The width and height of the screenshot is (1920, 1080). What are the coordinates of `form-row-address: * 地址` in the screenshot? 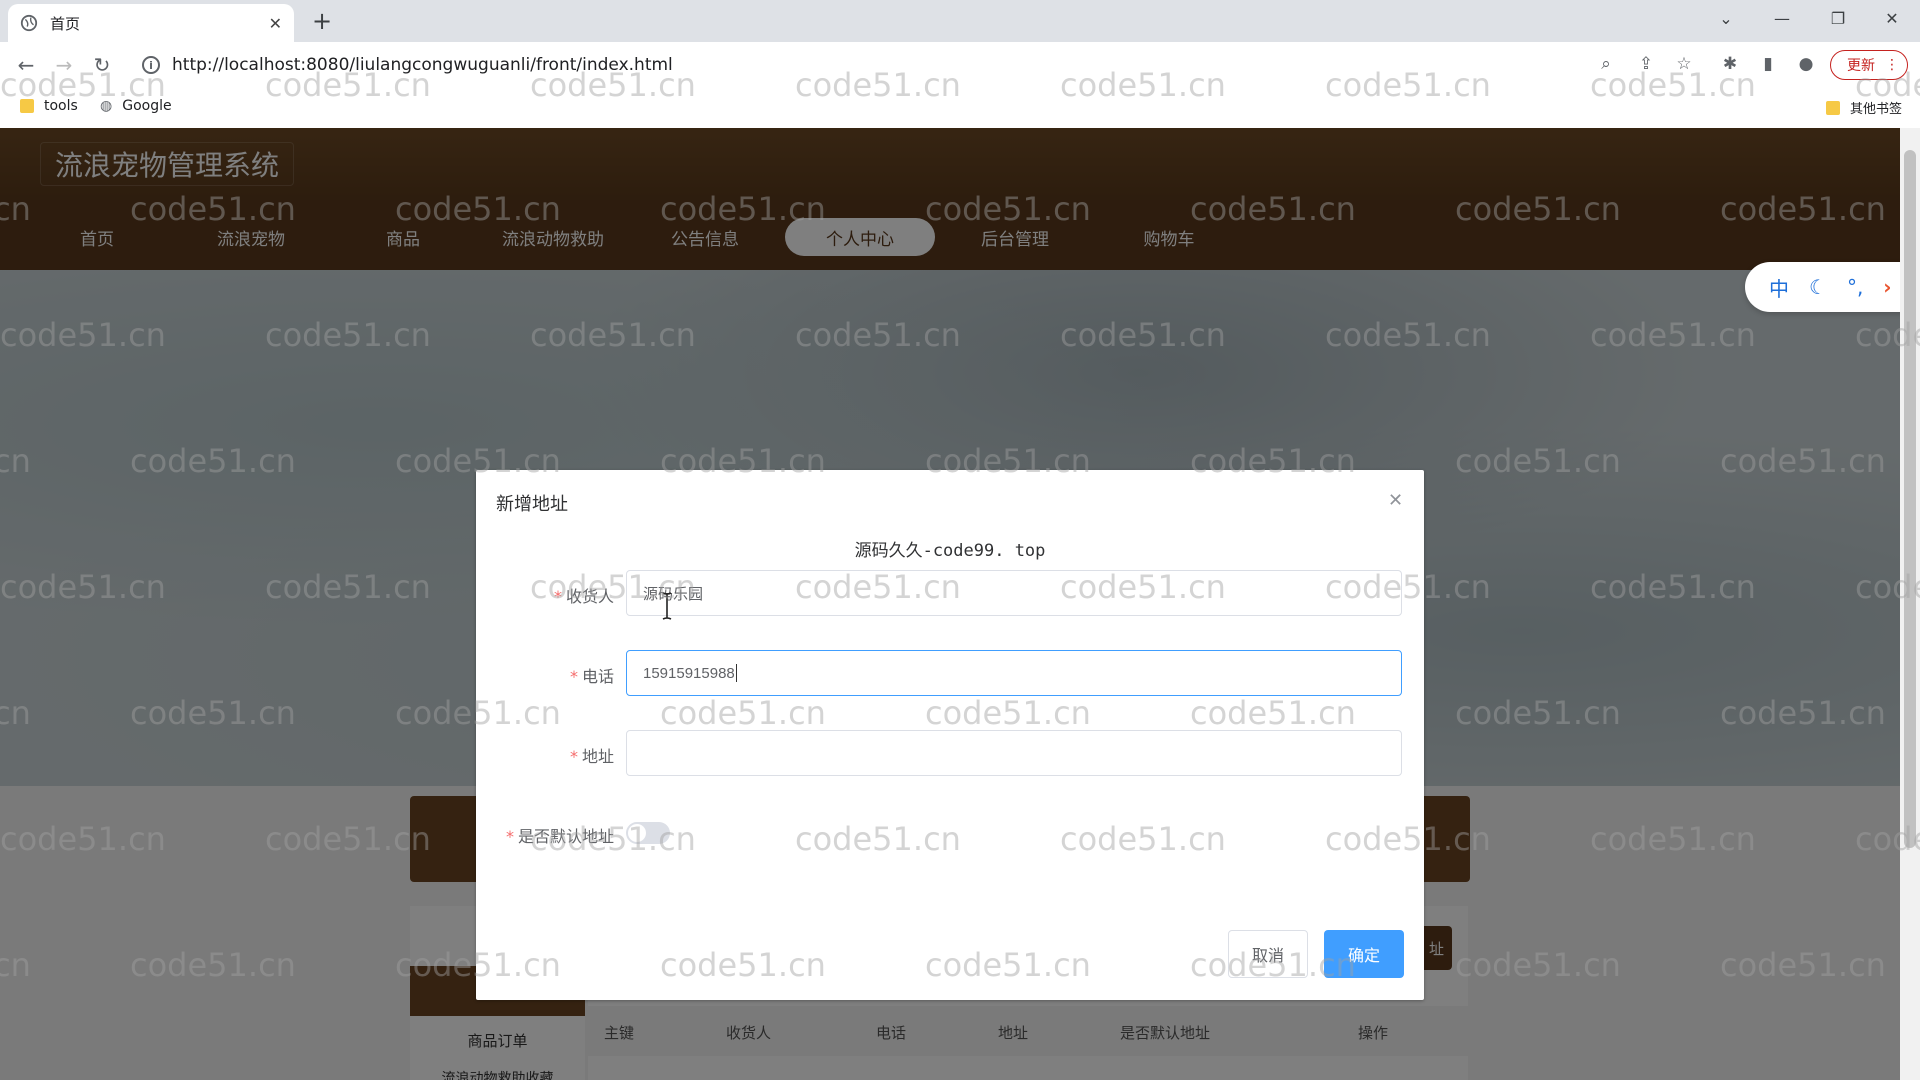 It's located at (950, 753).